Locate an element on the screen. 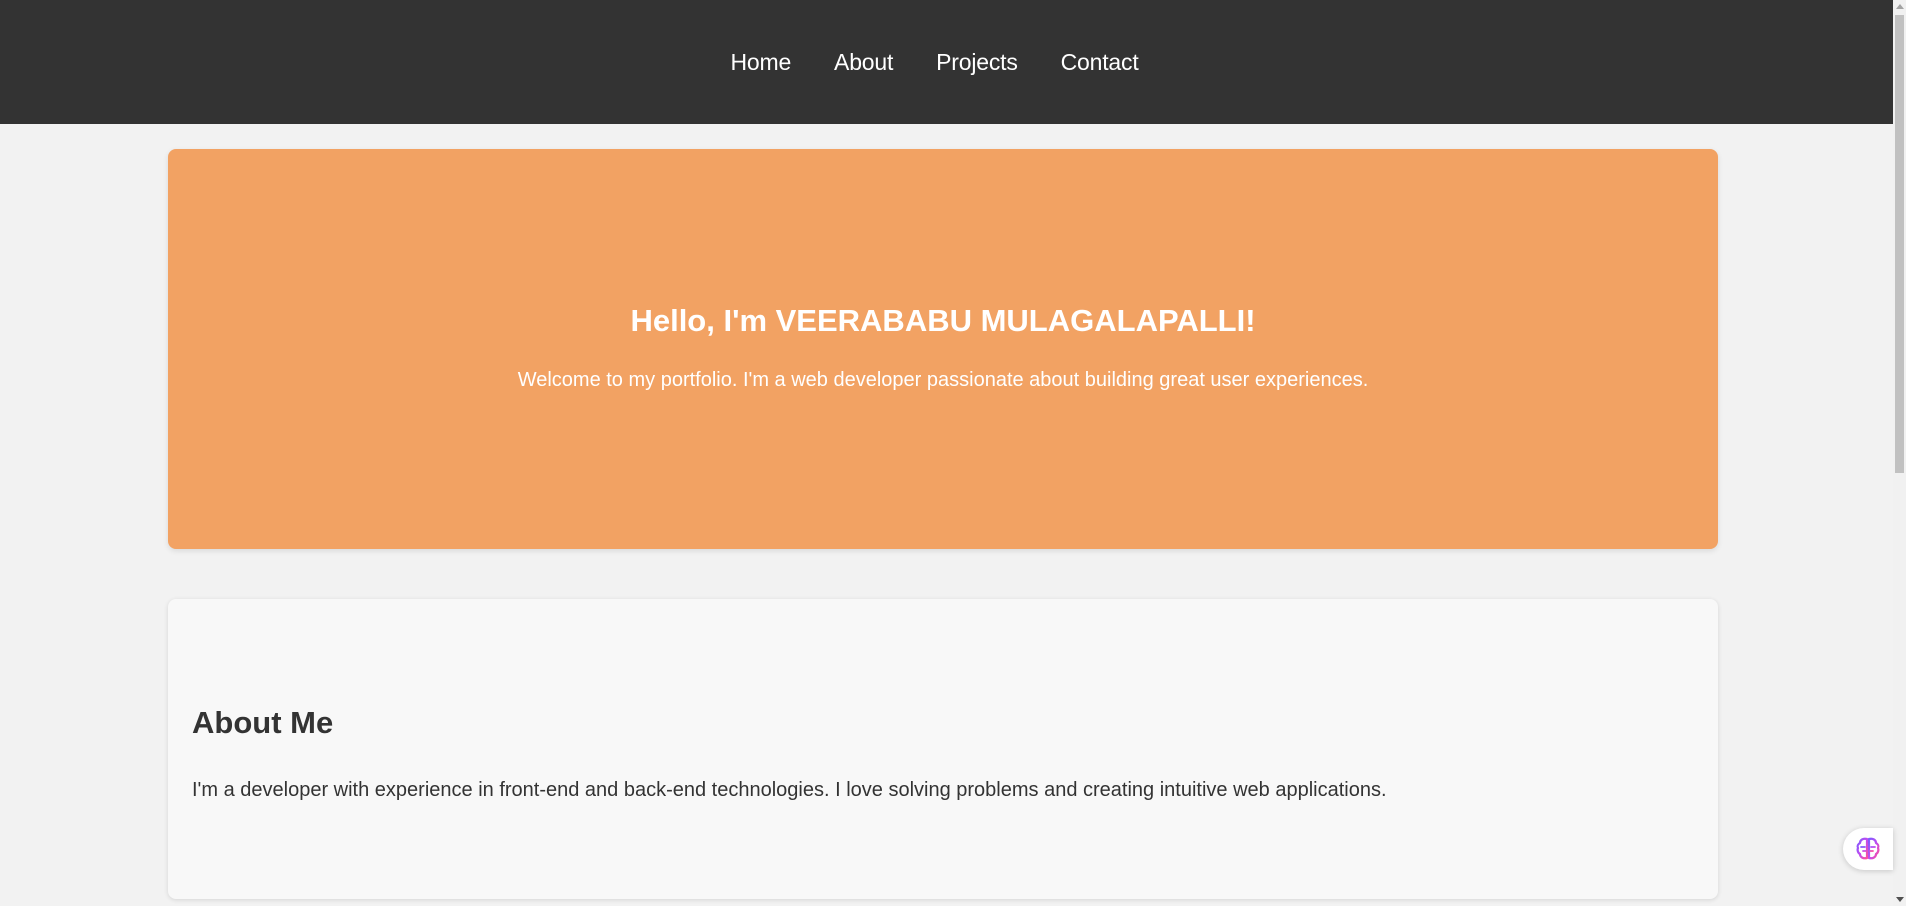 The image size is (1906, 906). scrollbar-thumb is located at coordinates (1899, 244).